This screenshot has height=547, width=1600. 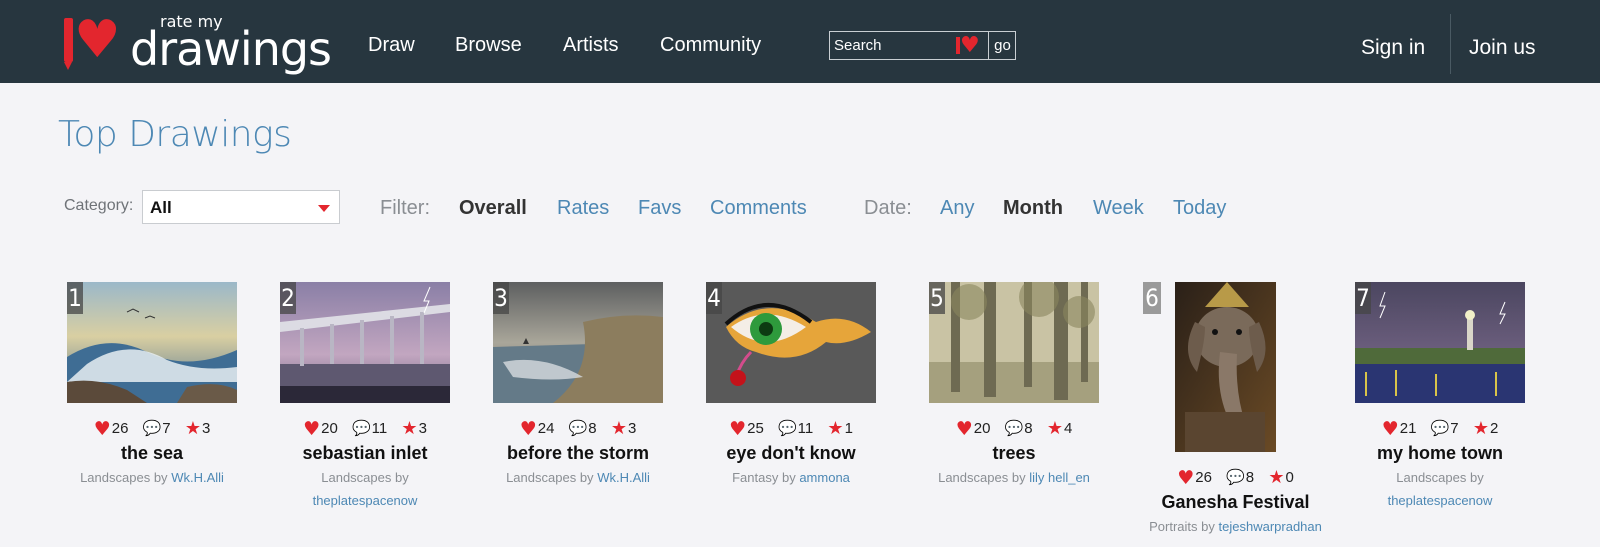 I want to click on nav-community: Community, so click(x=710, y=46).